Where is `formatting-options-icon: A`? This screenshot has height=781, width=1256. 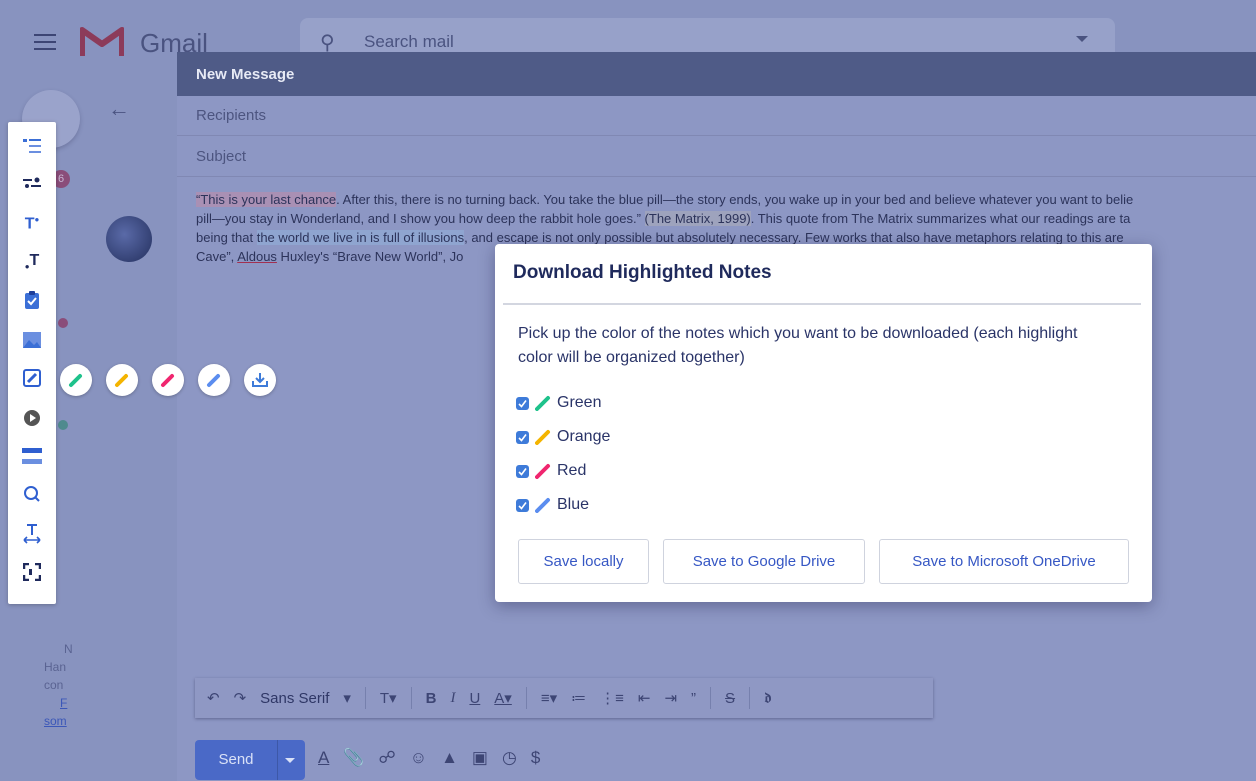 formatting-options-icon: A is located at coordinates (323, 758).